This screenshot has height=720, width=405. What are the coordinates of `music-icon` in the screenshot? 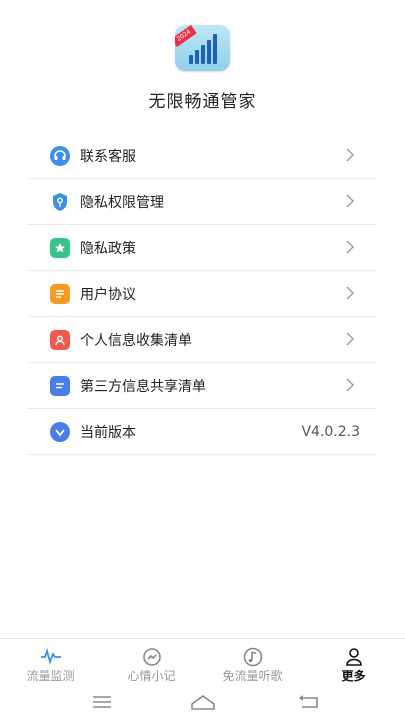 It's located at (252, 657).